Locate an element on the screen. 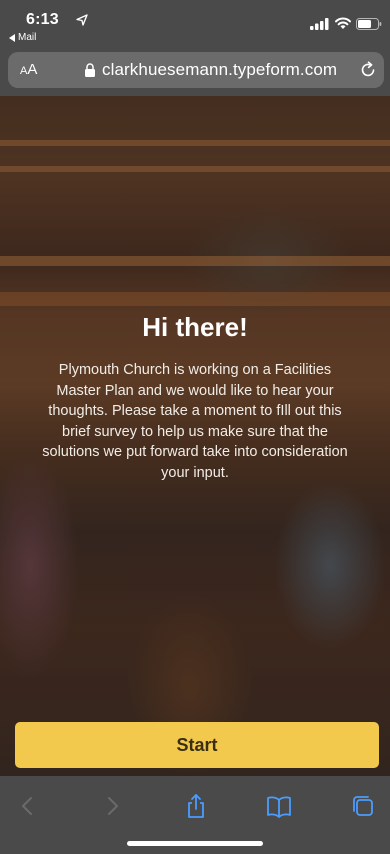 The image size is (390, 854). location-arrow-icon is located at coordinates (82, 20).